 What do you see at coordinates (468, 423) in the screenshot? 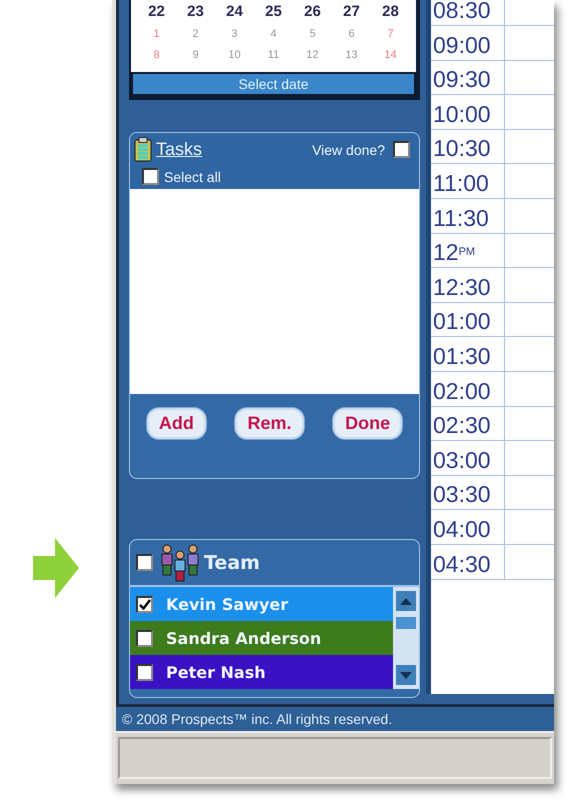
I see `time-label: 02:30` at bounding box center [468, 423].